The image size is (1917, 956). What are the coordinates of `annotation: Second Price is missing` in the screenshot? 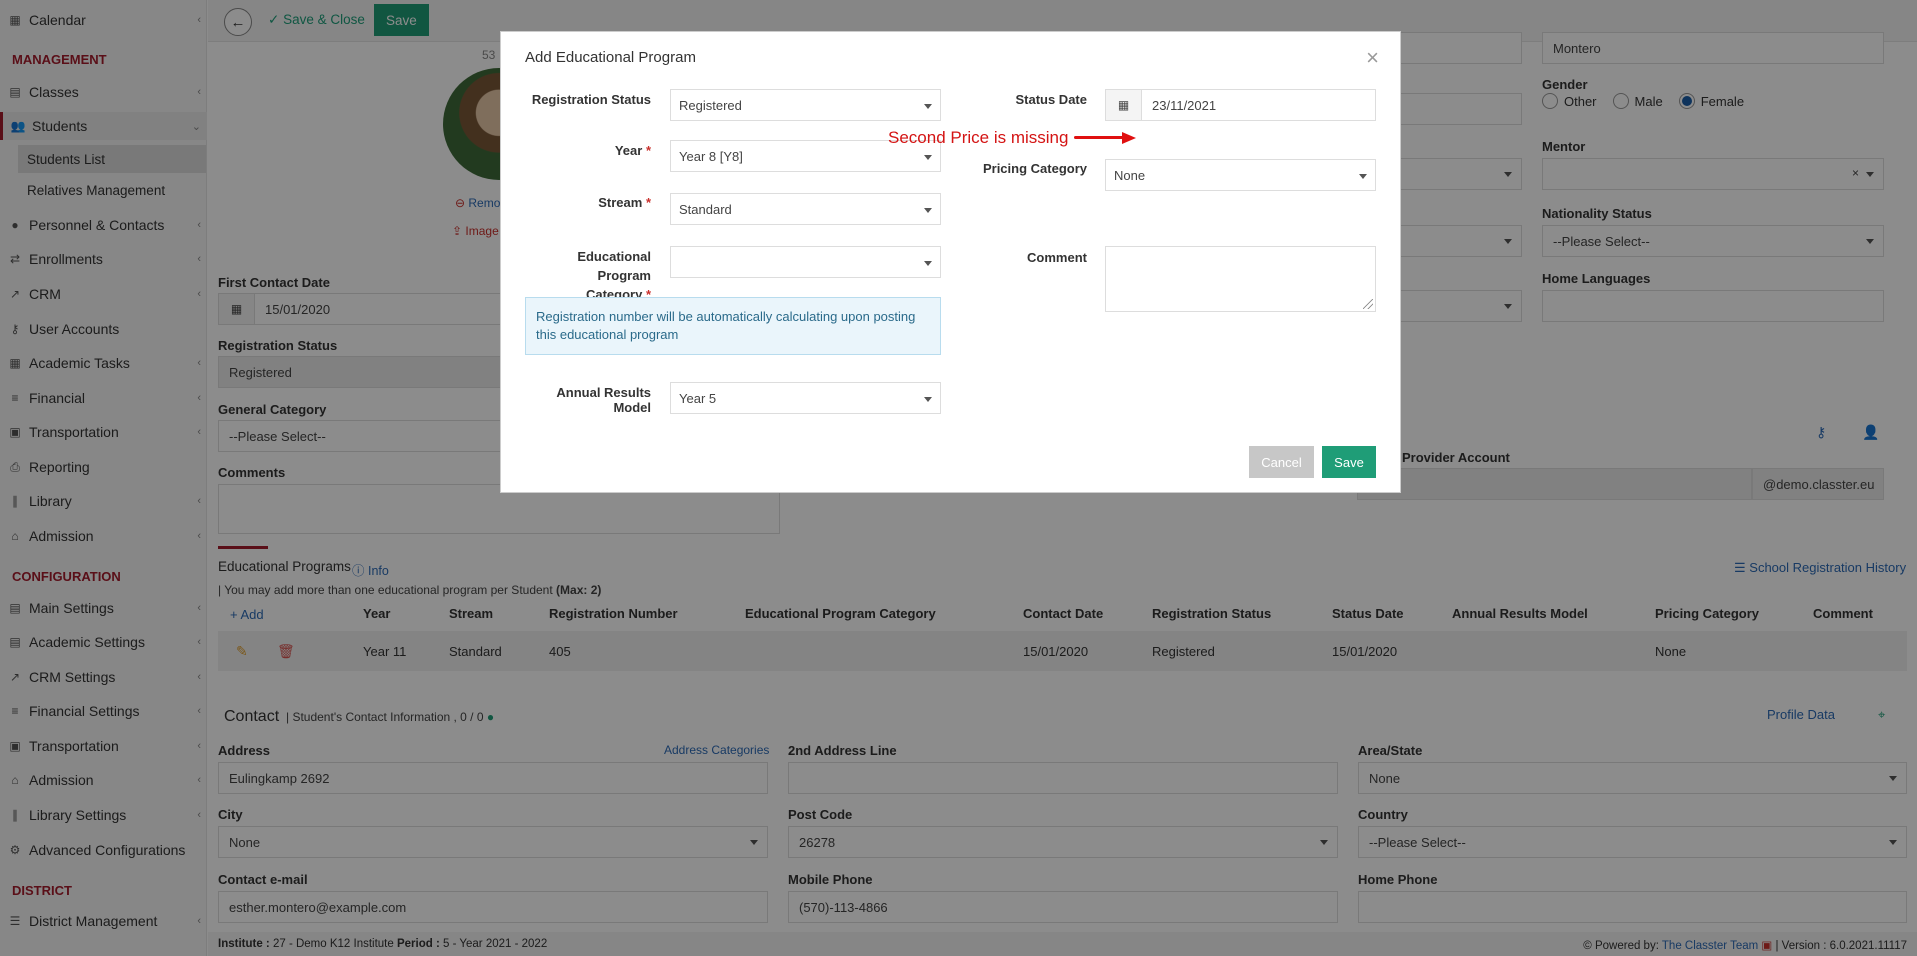 It's located at (1012, 138).